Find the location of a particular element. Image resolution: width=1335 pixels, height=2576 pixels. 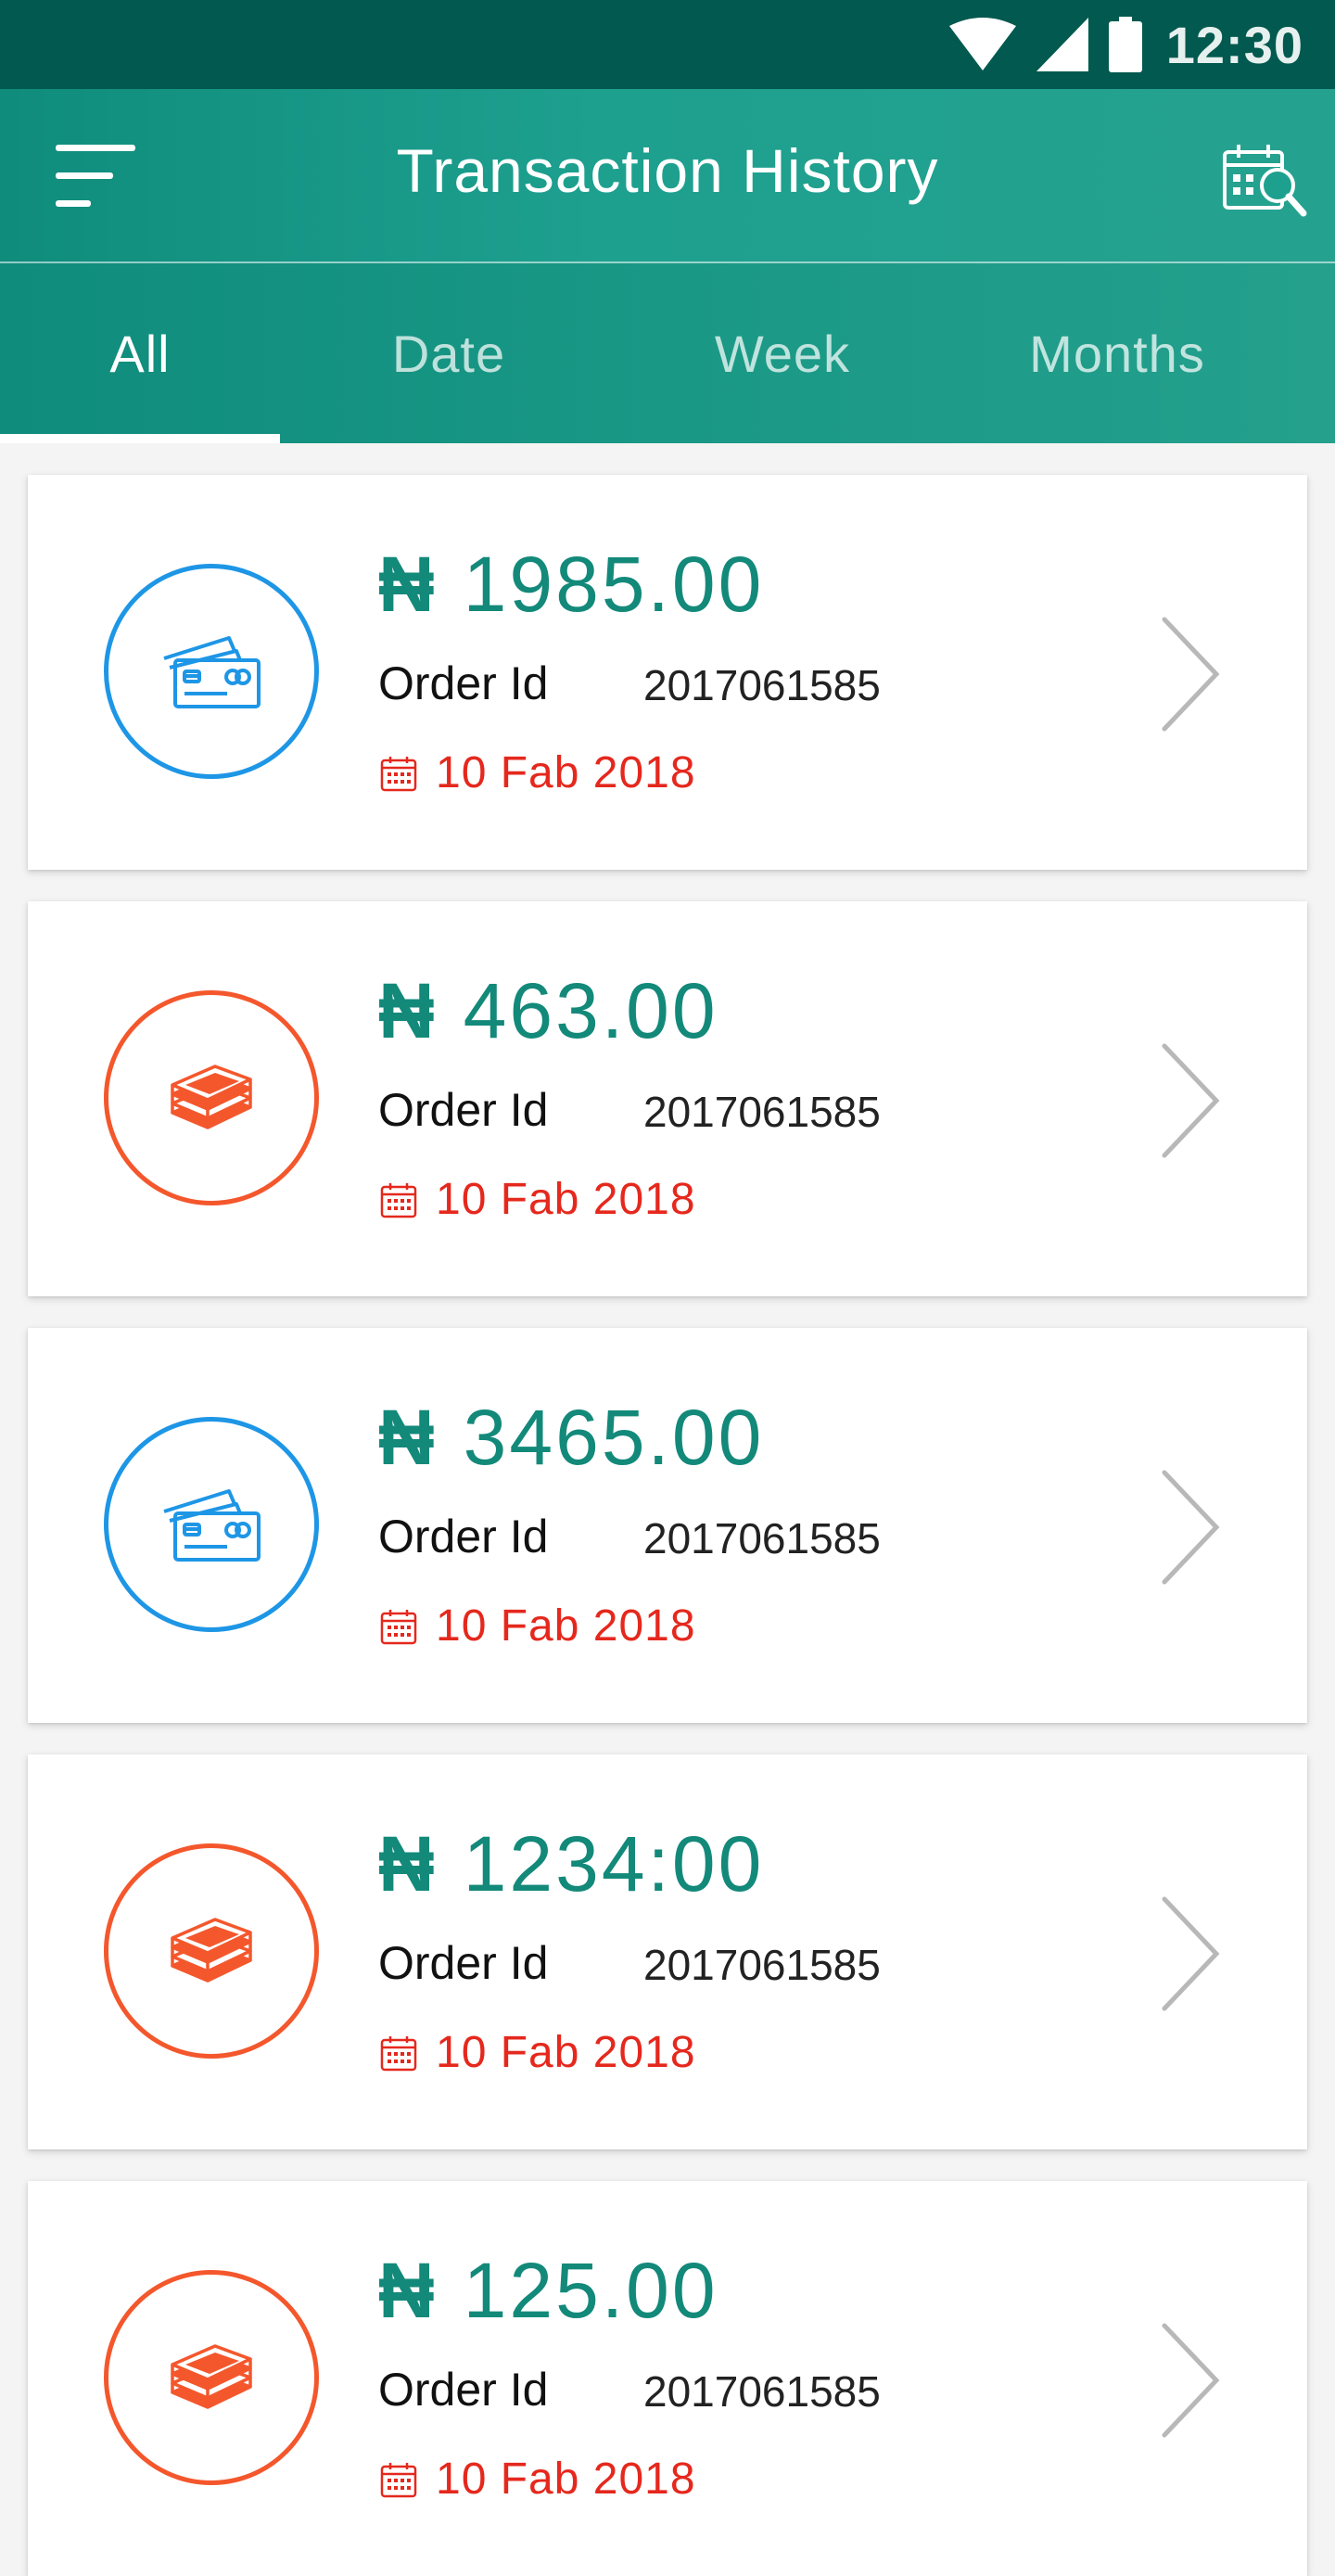

tab-bar: All Date Week Months is located at coordinates (667, 353).